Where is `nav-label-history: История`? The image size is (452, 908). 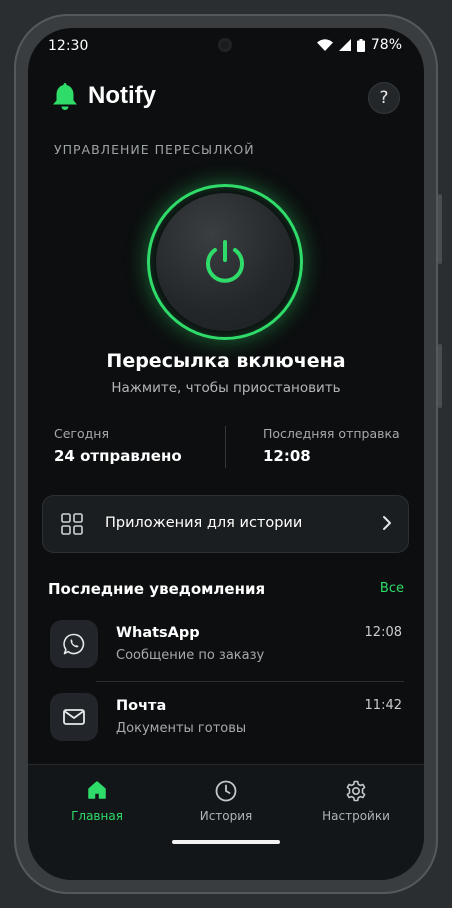 nav-label-history: История is located at coordinates (226, 816).